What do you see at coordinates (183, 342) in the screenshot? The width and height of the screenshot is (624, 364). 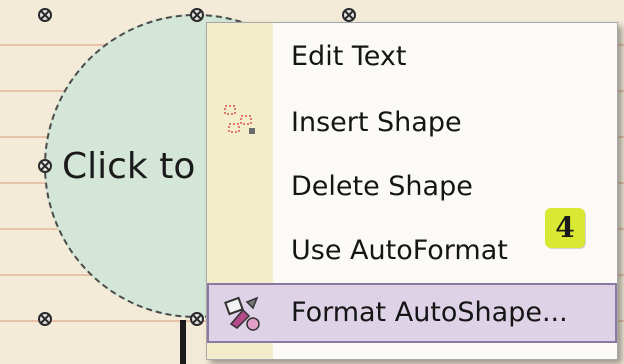 I see `text-cursor-icon` at bounding box center [183, 342].